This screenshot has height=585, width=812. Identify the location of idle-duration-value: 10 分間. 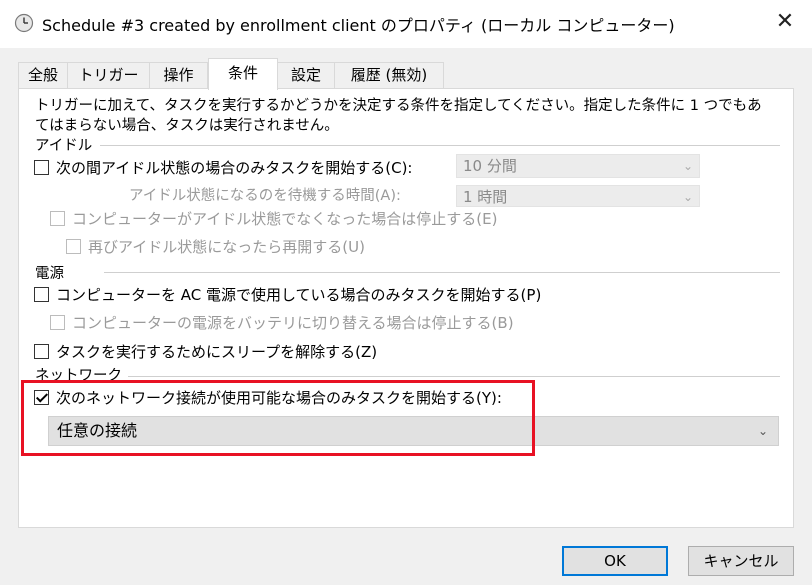
(490, 166).